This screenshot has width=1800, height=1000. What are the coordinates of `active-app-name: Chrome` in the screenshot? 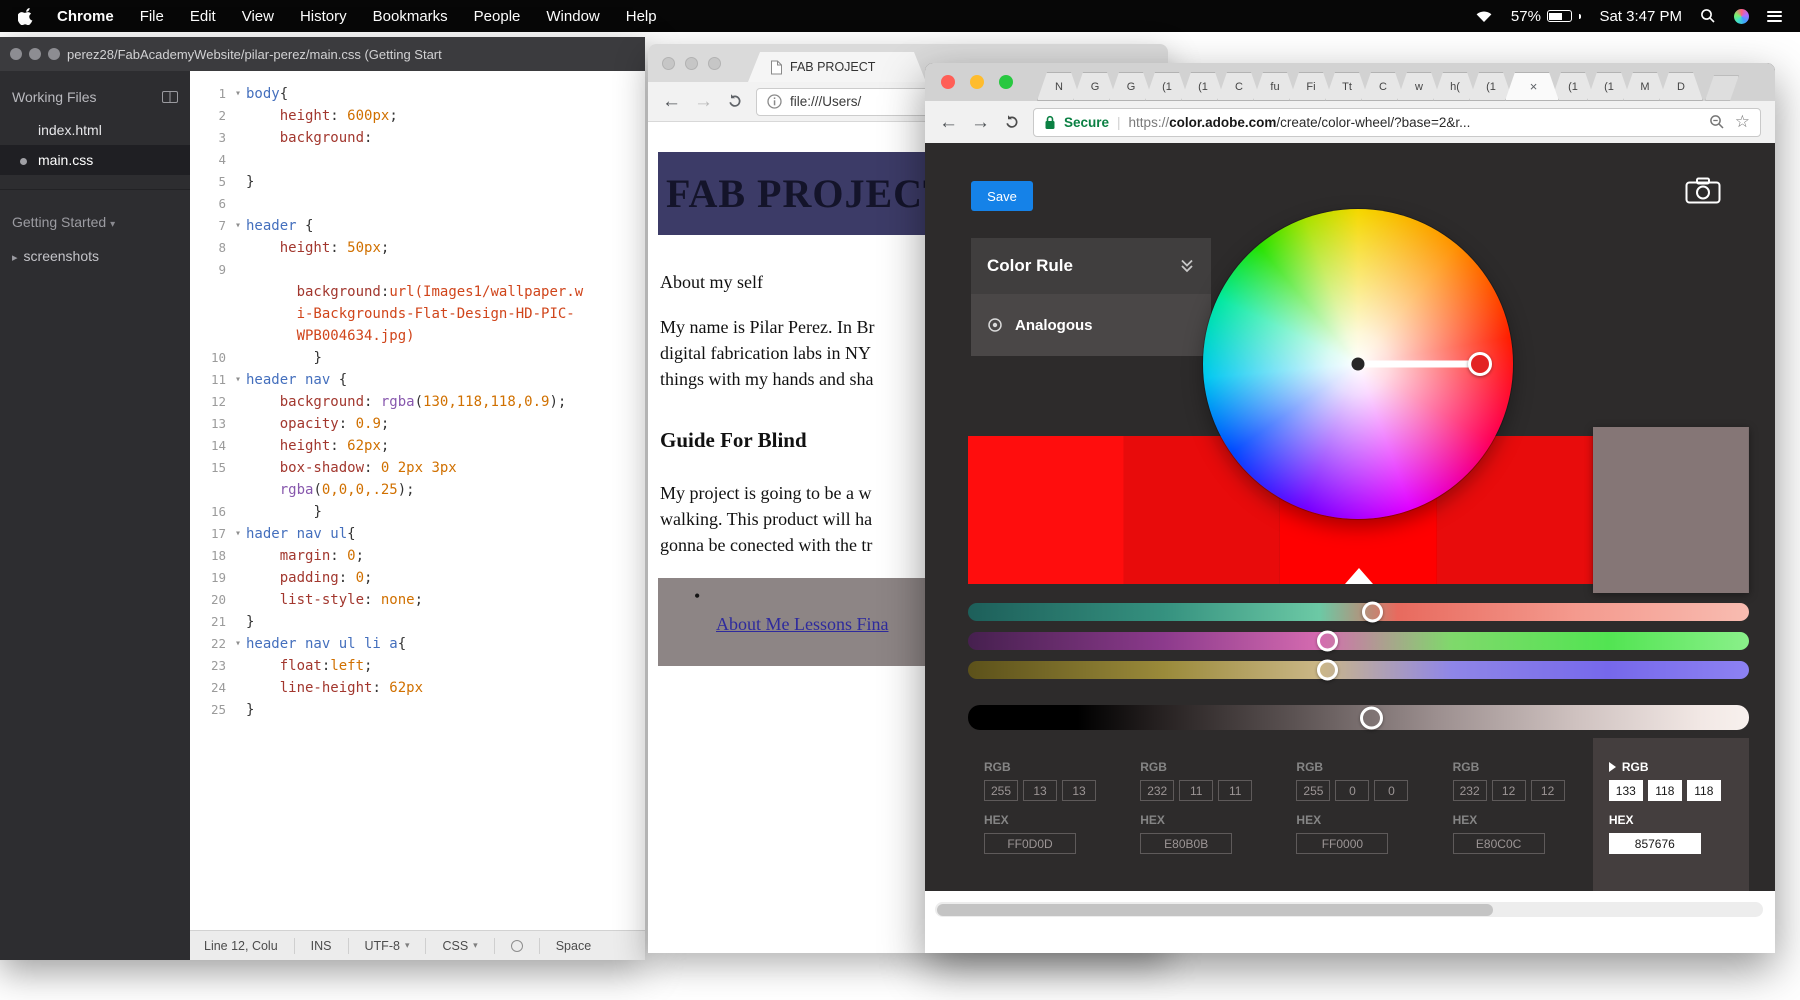 It's located at (85, 16).